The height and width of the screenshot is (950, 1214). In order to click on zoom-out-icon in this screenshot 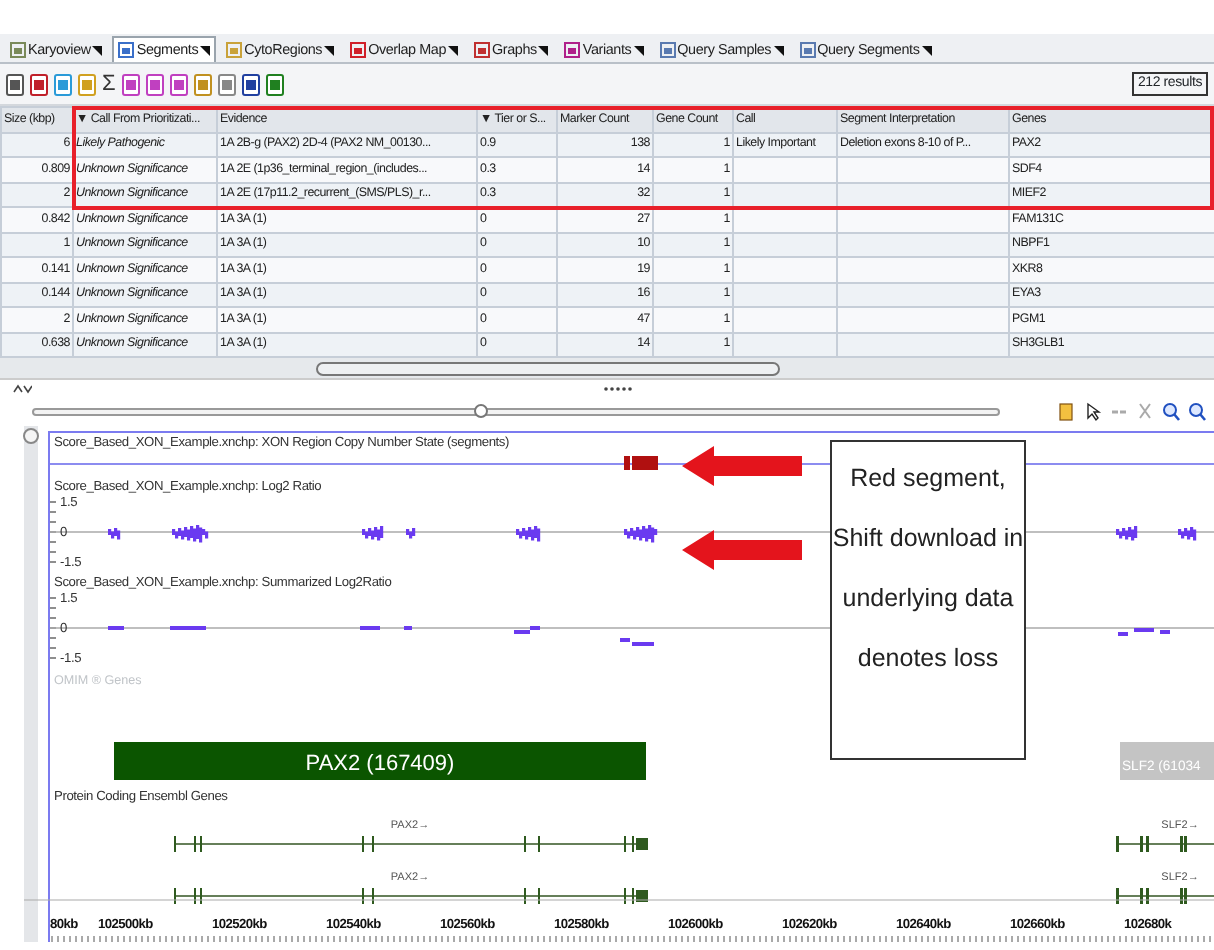, I will do `click(1197, 412)`.